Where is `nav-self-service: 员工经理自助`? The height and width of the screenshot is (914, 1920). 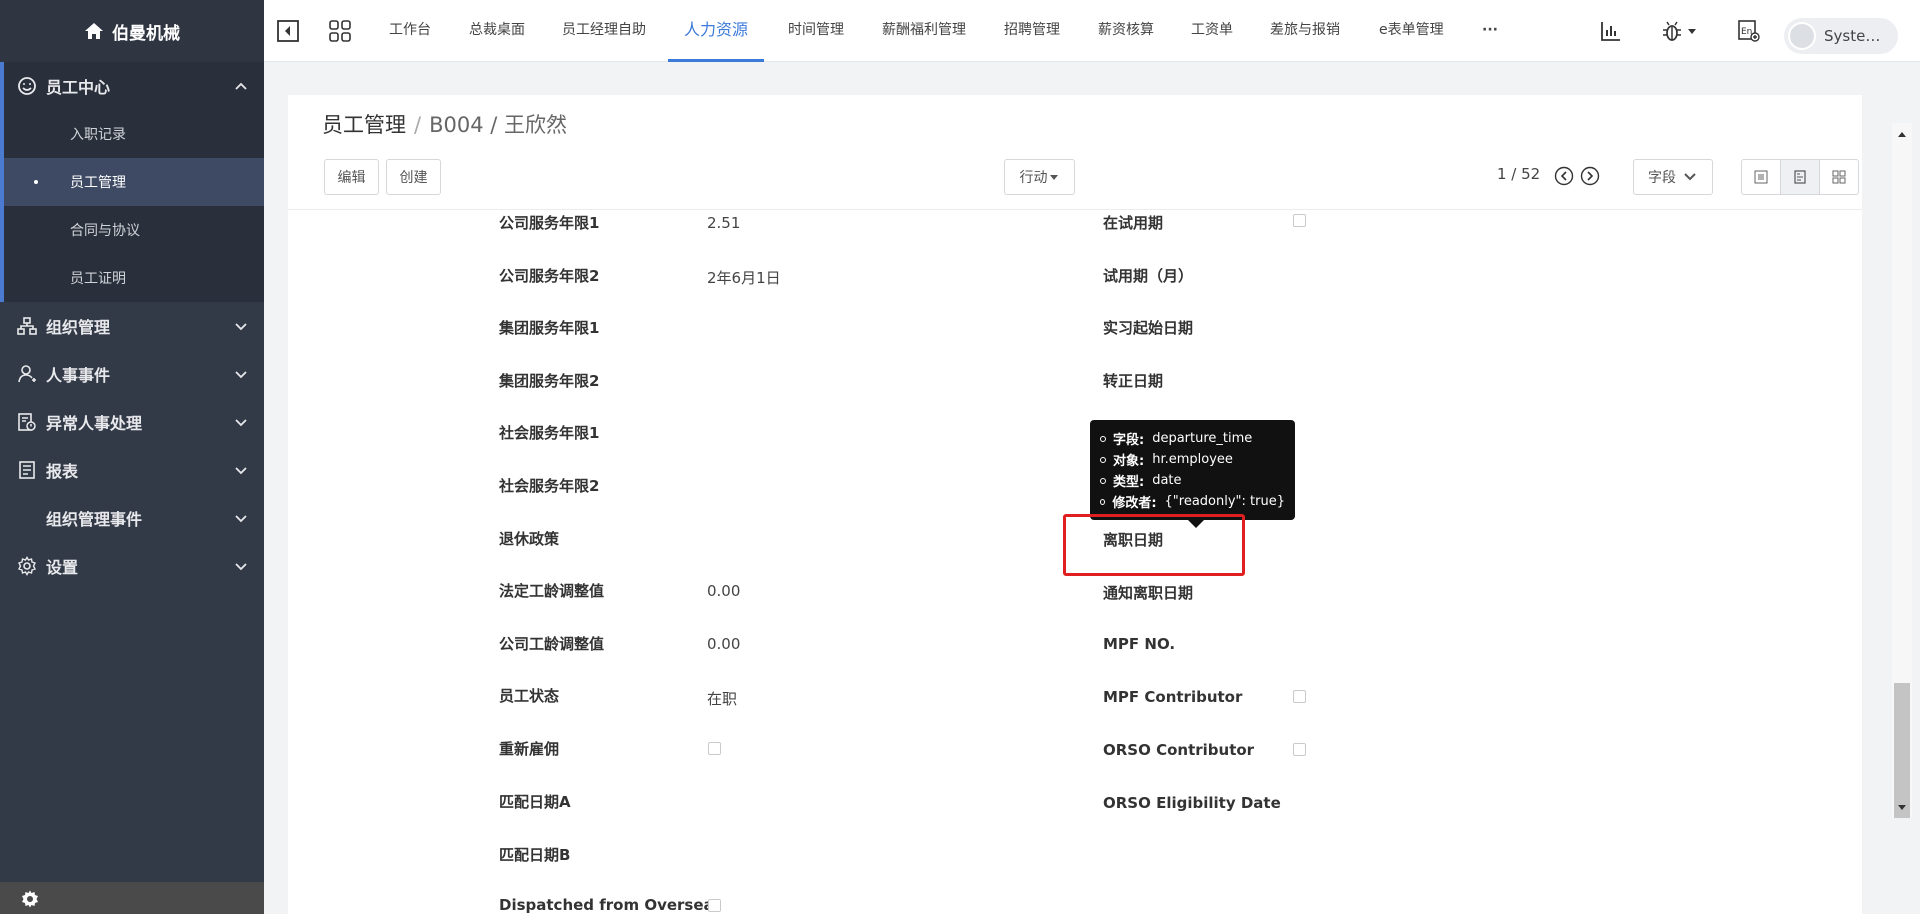
nav-self-service: 员工经理自助 is located at coordinates (604, 31).